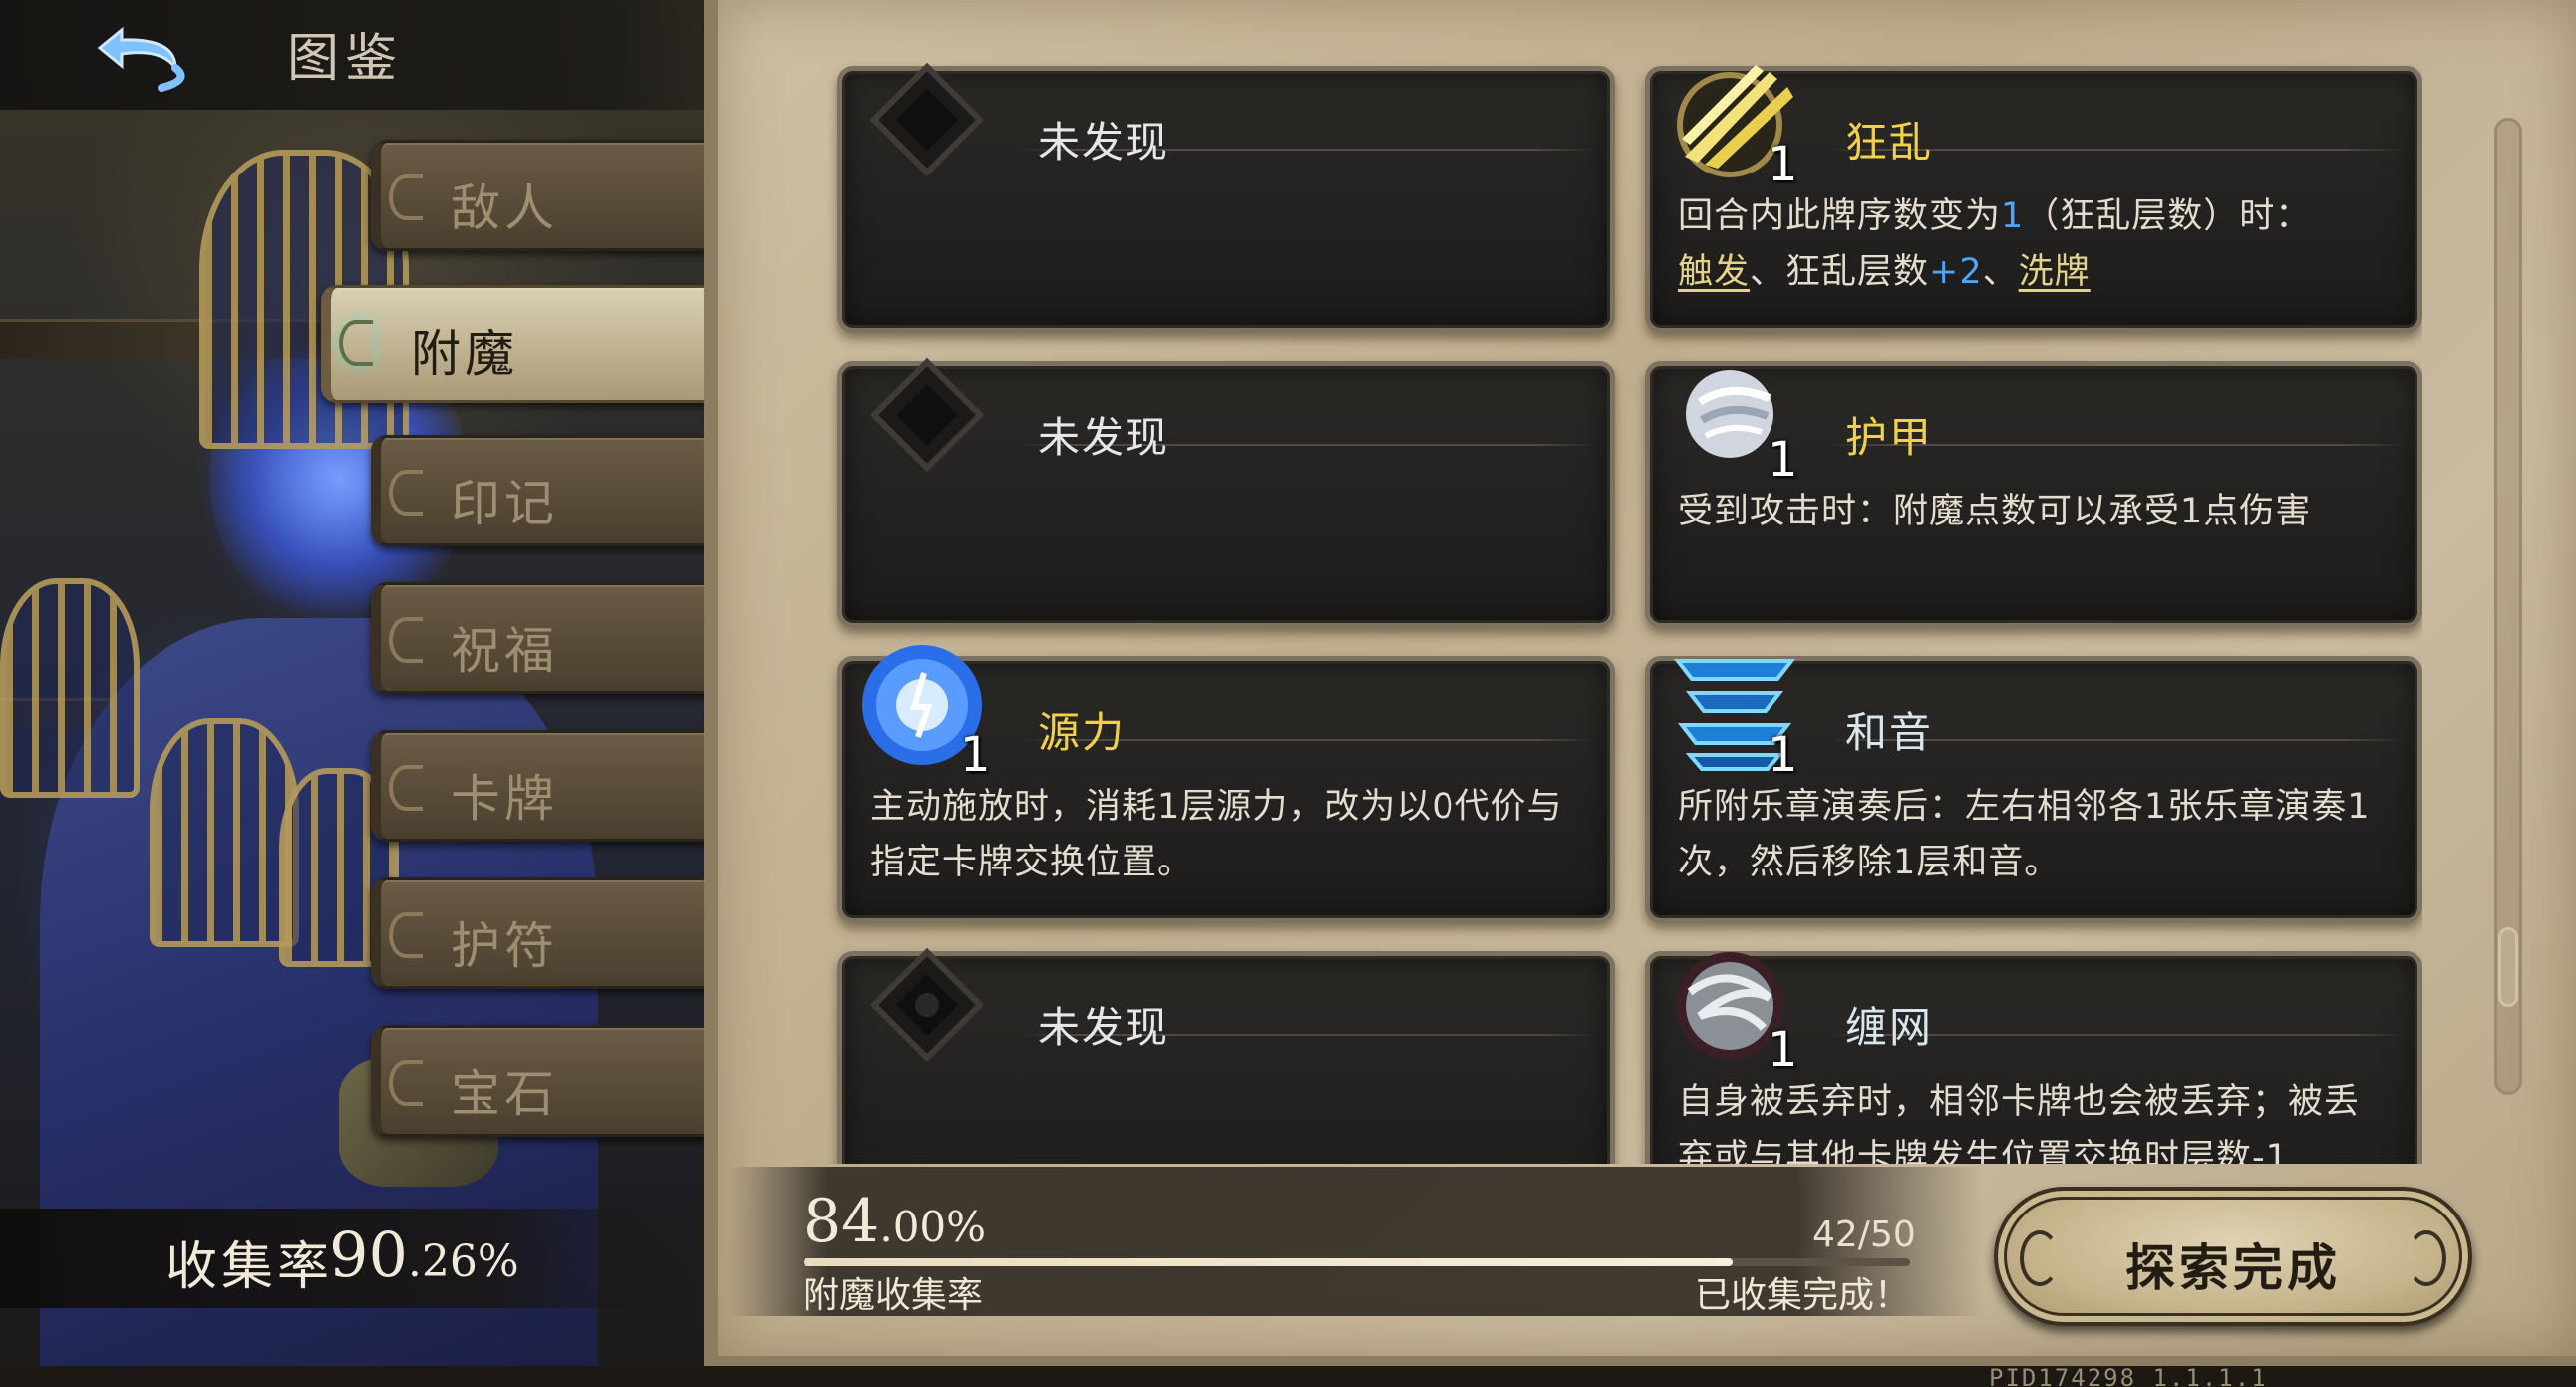  I want to click on total-collection-value: 90.26%, so click(424, 1255).